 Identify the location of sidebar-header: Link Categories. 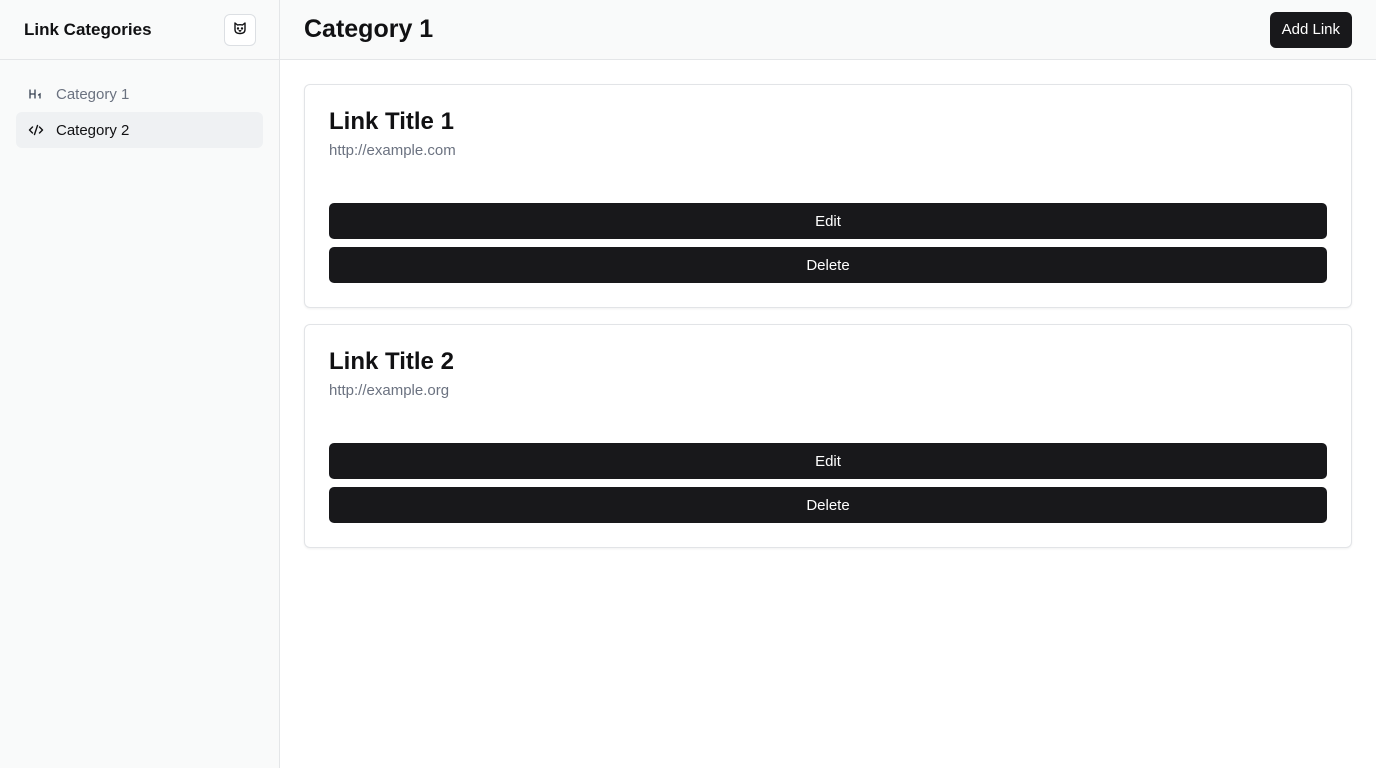
(139, 30).